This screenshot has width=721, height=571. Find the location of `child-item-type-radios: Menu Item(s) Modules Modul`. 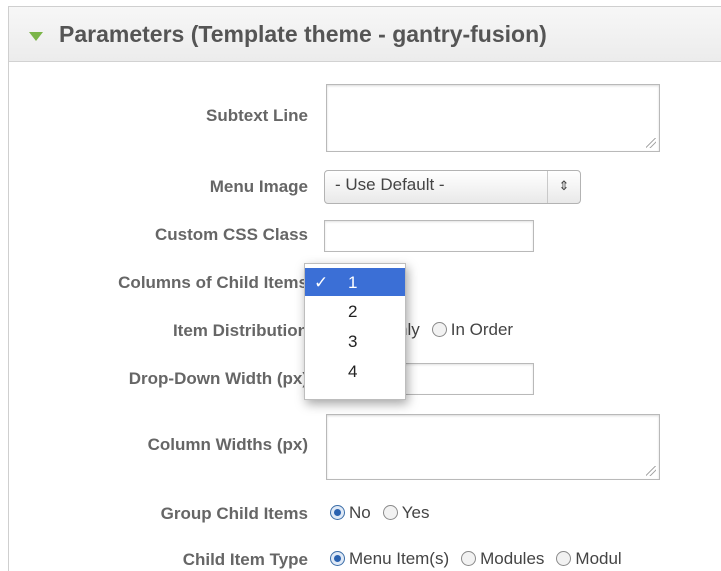

child-item-type-radios: Menu Item(s) Modules Modul is located at coordinates (476, 559).